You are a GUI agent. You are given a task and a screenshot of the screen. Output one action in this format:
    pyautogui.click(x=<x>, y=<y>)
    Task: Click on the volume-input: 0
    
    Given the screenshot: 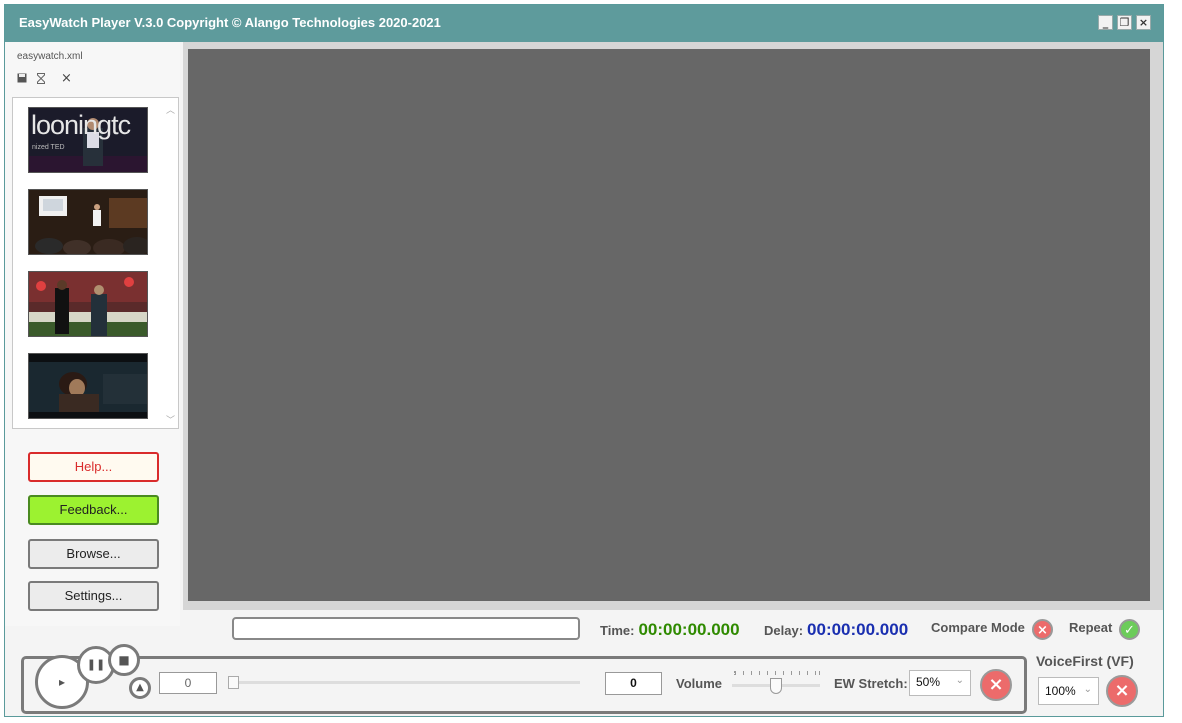 What is the action you would take?
    pyautogui.click(x=633, y=683)
    